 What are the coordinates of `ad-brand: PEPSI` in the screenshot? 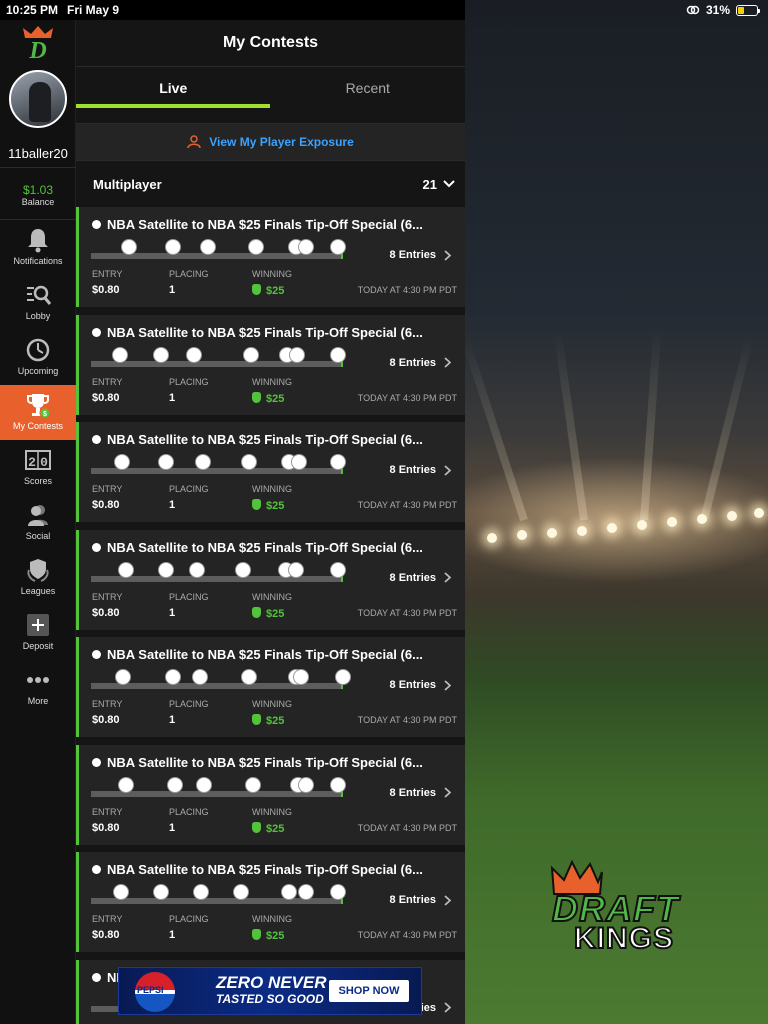 It's located at (150, 990).